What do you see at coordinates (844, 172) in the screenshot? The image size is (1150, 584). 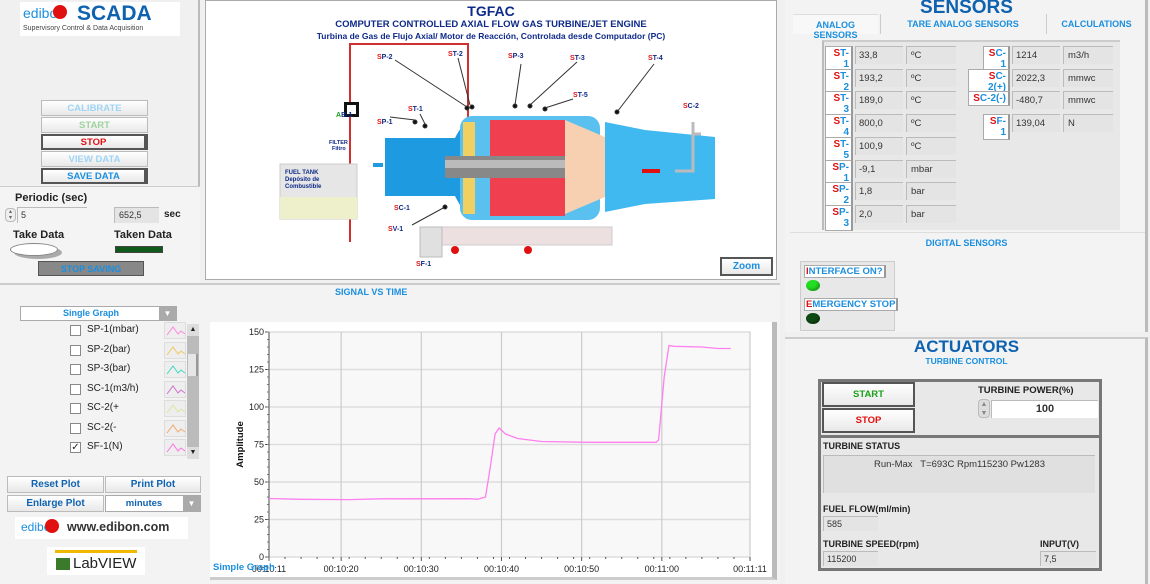 I see `sensor-tag-name: P-1` at bounding box center [844, 172].